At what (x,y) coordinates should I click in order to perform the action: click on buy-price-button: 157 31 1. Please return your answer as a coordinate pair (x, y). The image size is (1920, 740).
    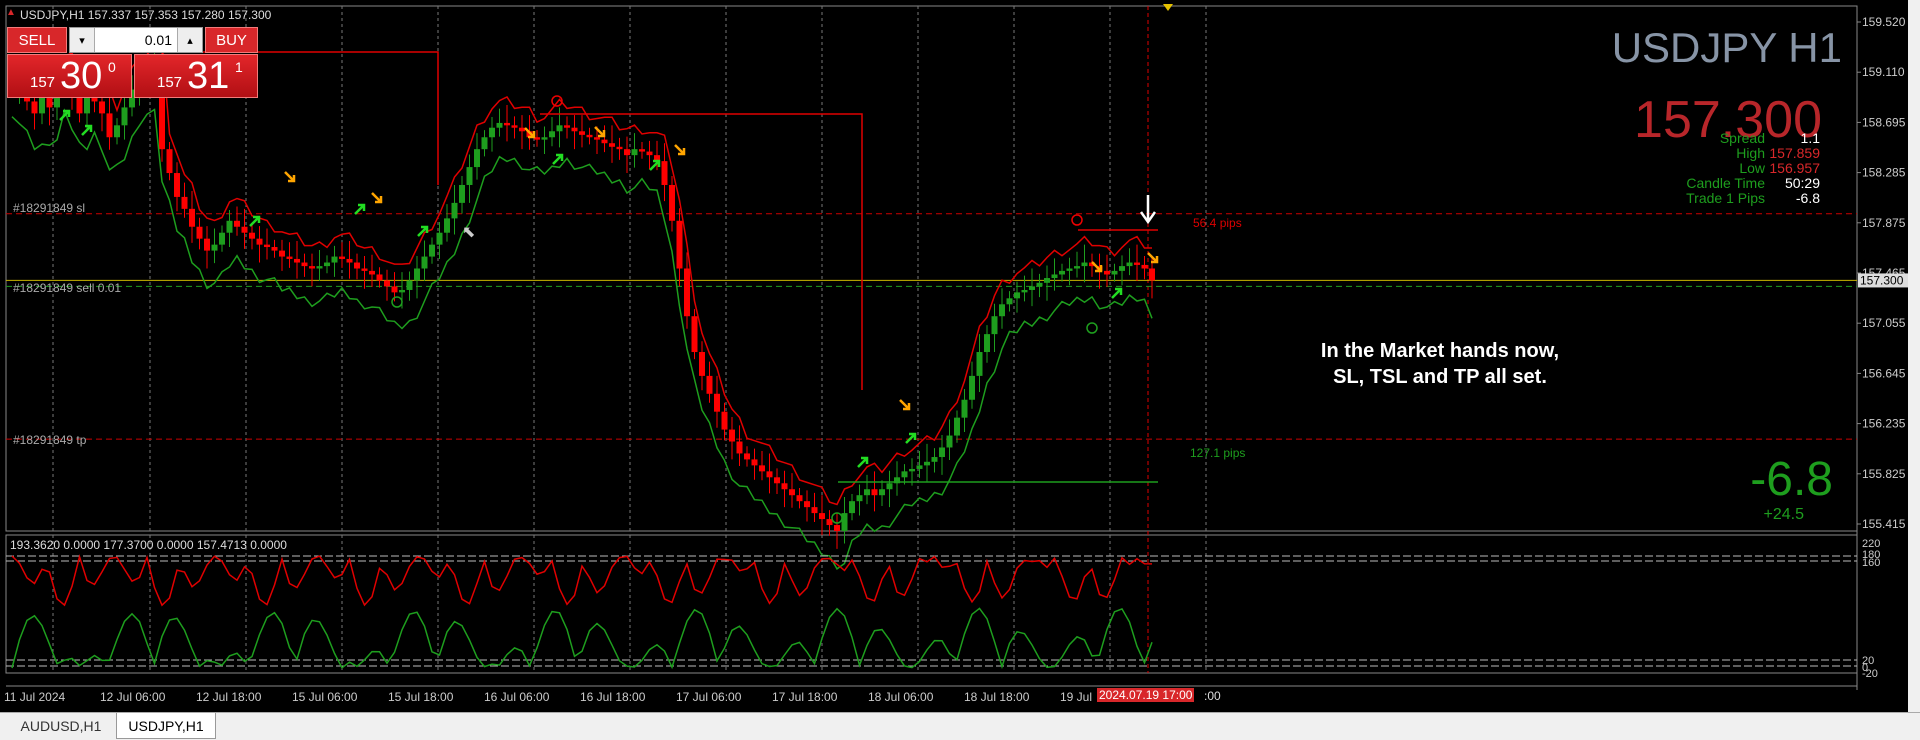
    Looking at the image, I should click on (196, 76).